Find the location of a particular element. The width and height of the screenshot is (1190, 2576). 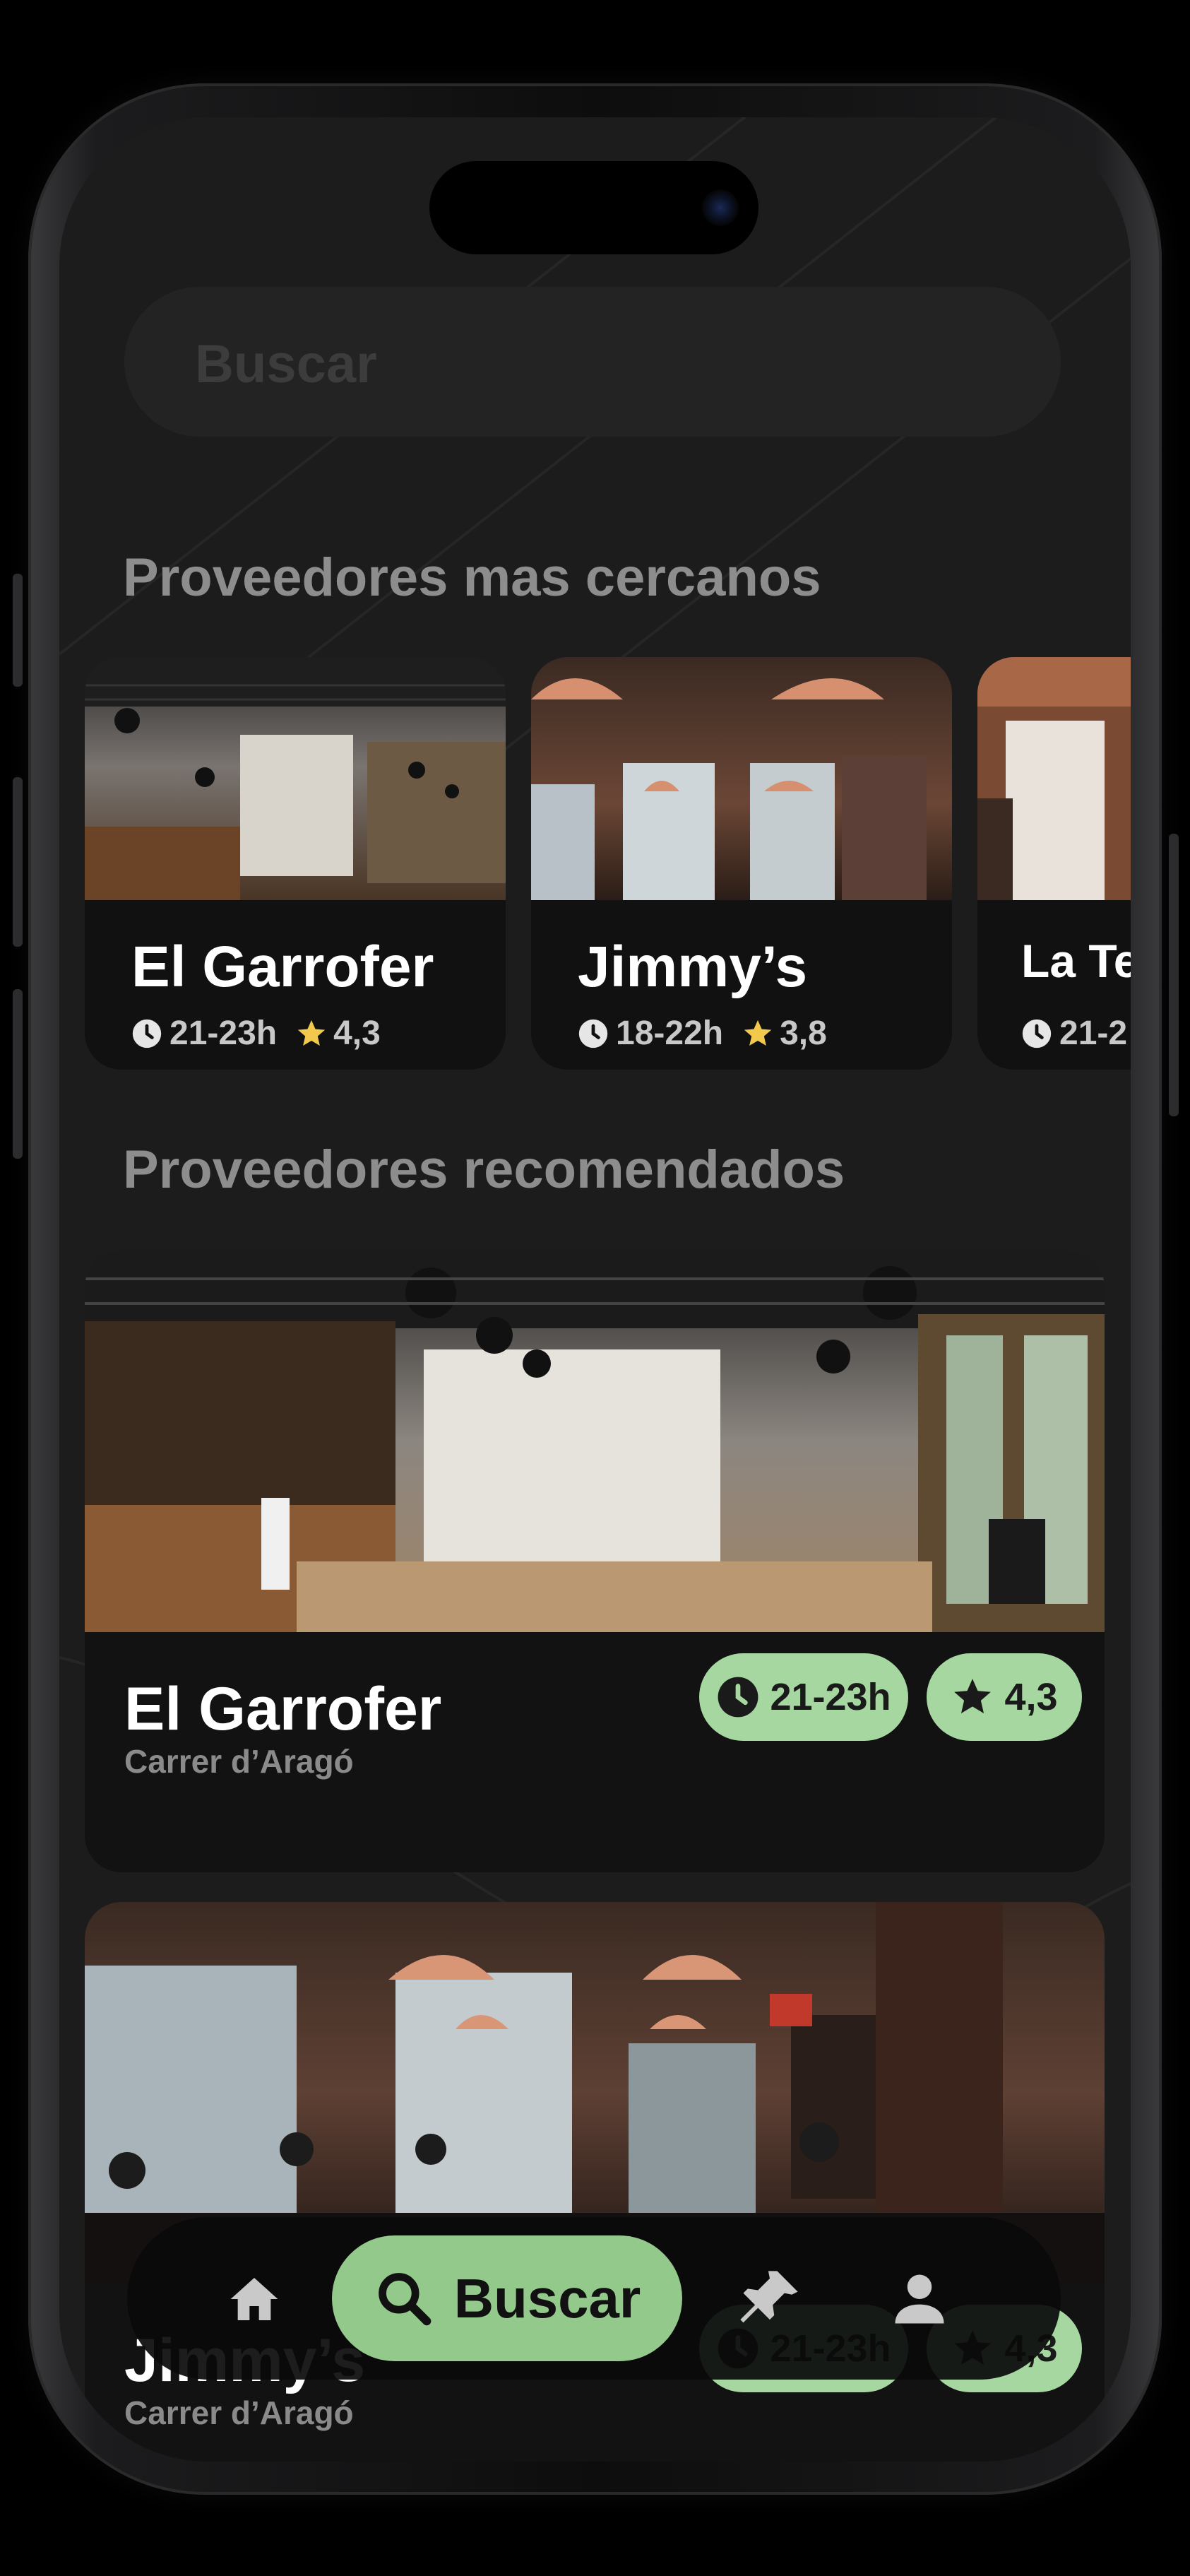

nearby-card-jimmys: Jimmy’s 18-22h 3,8 is located at coordinates (741, 863).